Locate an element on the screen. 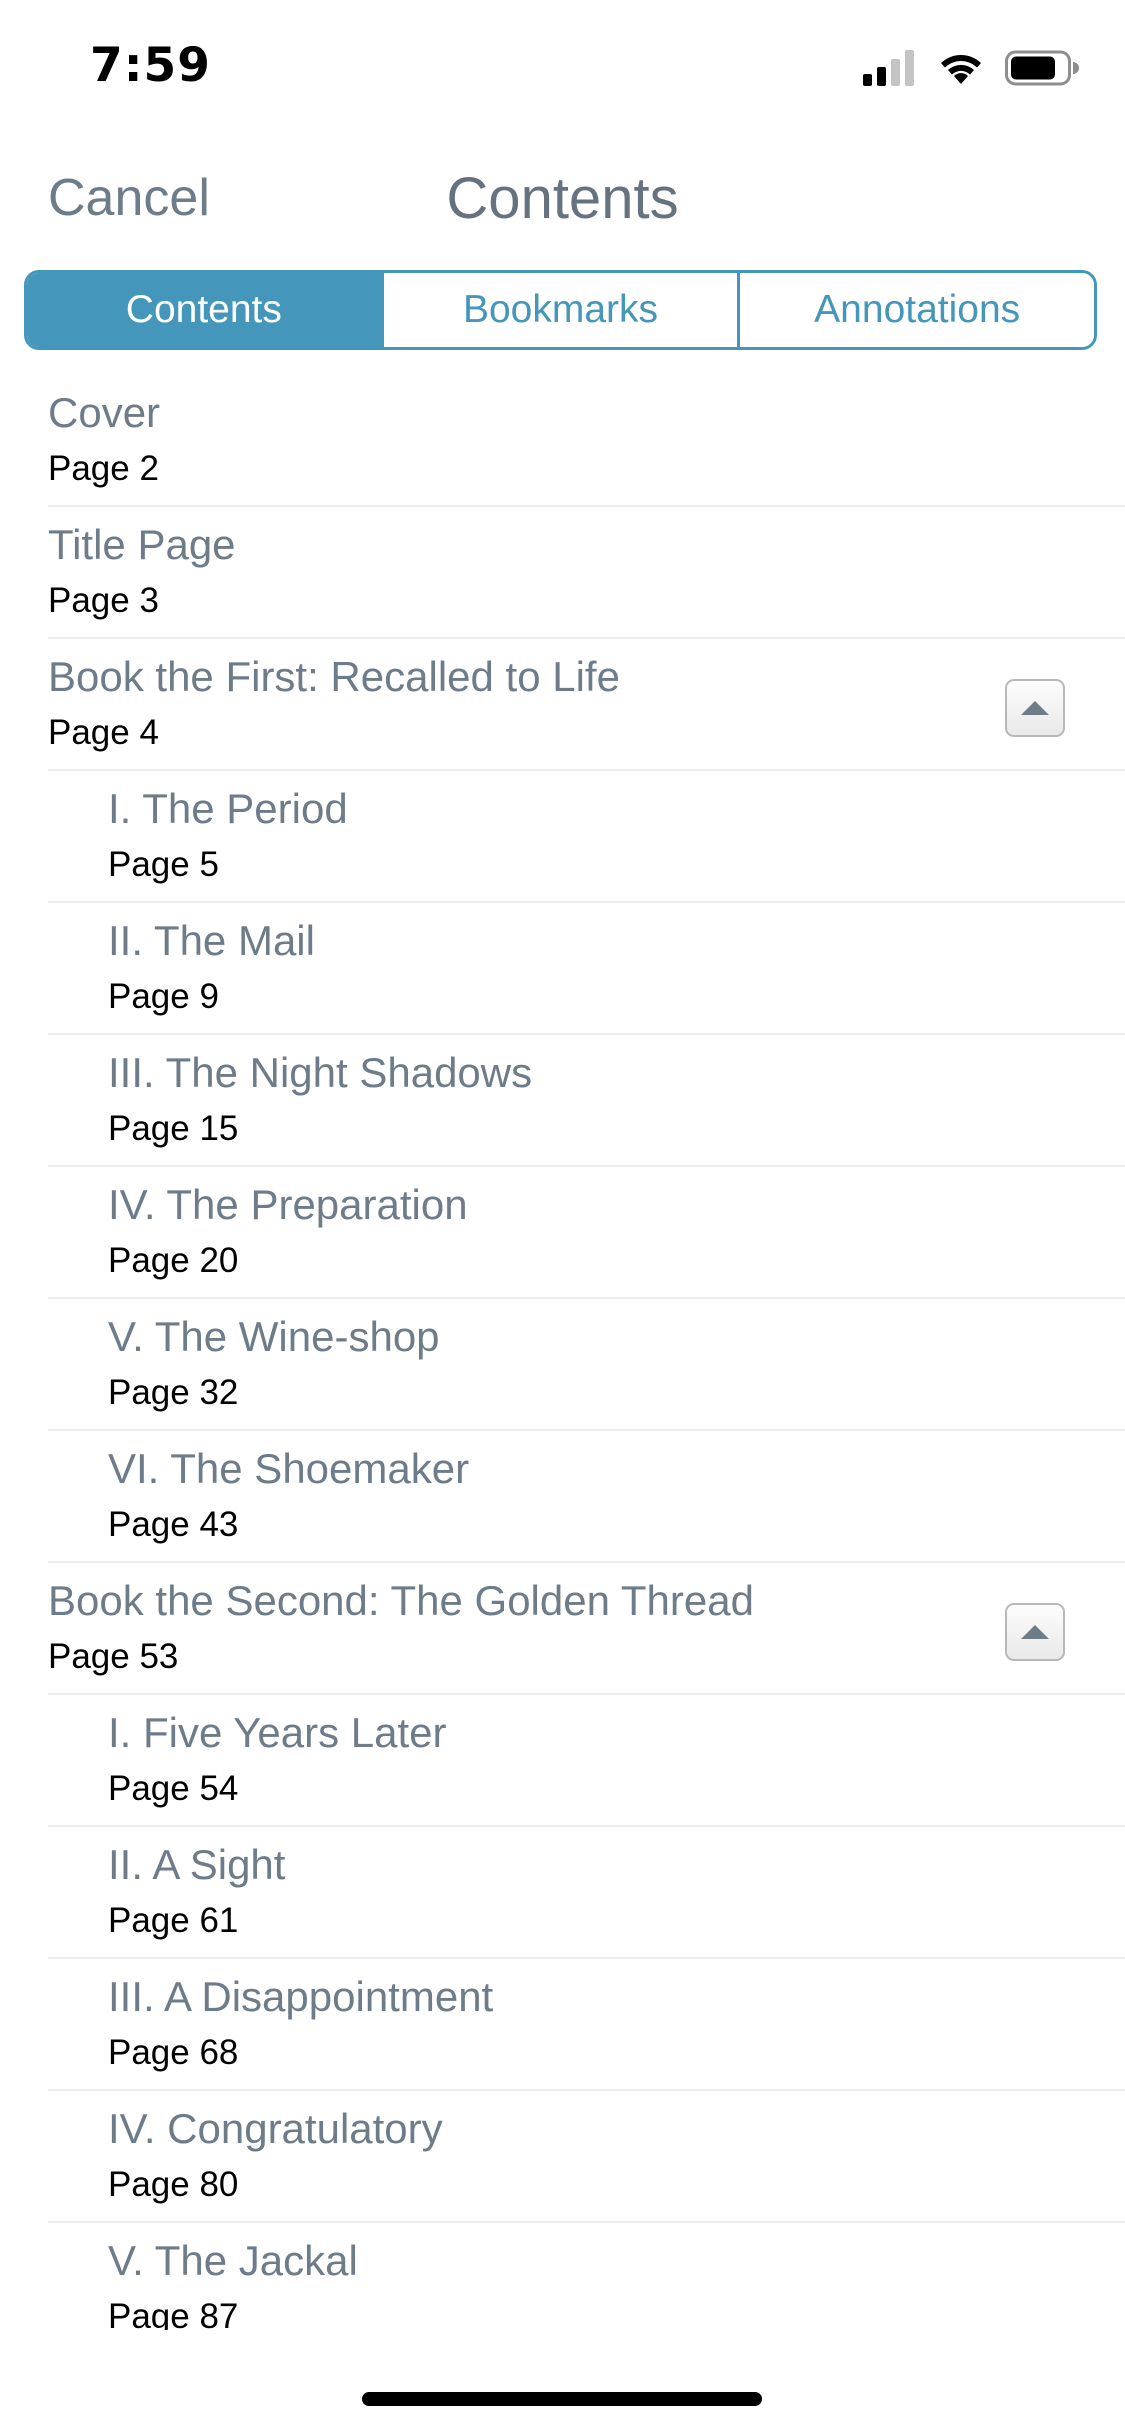  toc-item-title: I. Five Years Later is located at coordinates (277, 1732).